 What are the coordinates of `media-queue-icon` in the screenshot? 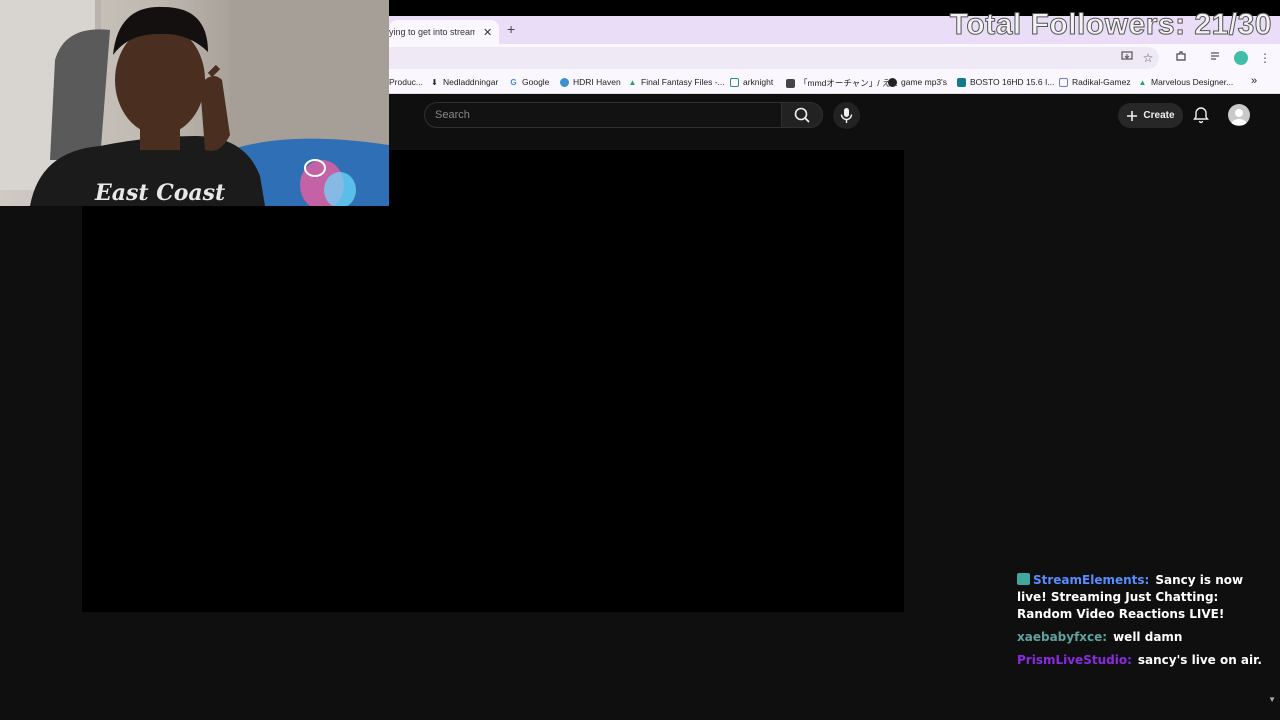 It's located at (1216, 58).